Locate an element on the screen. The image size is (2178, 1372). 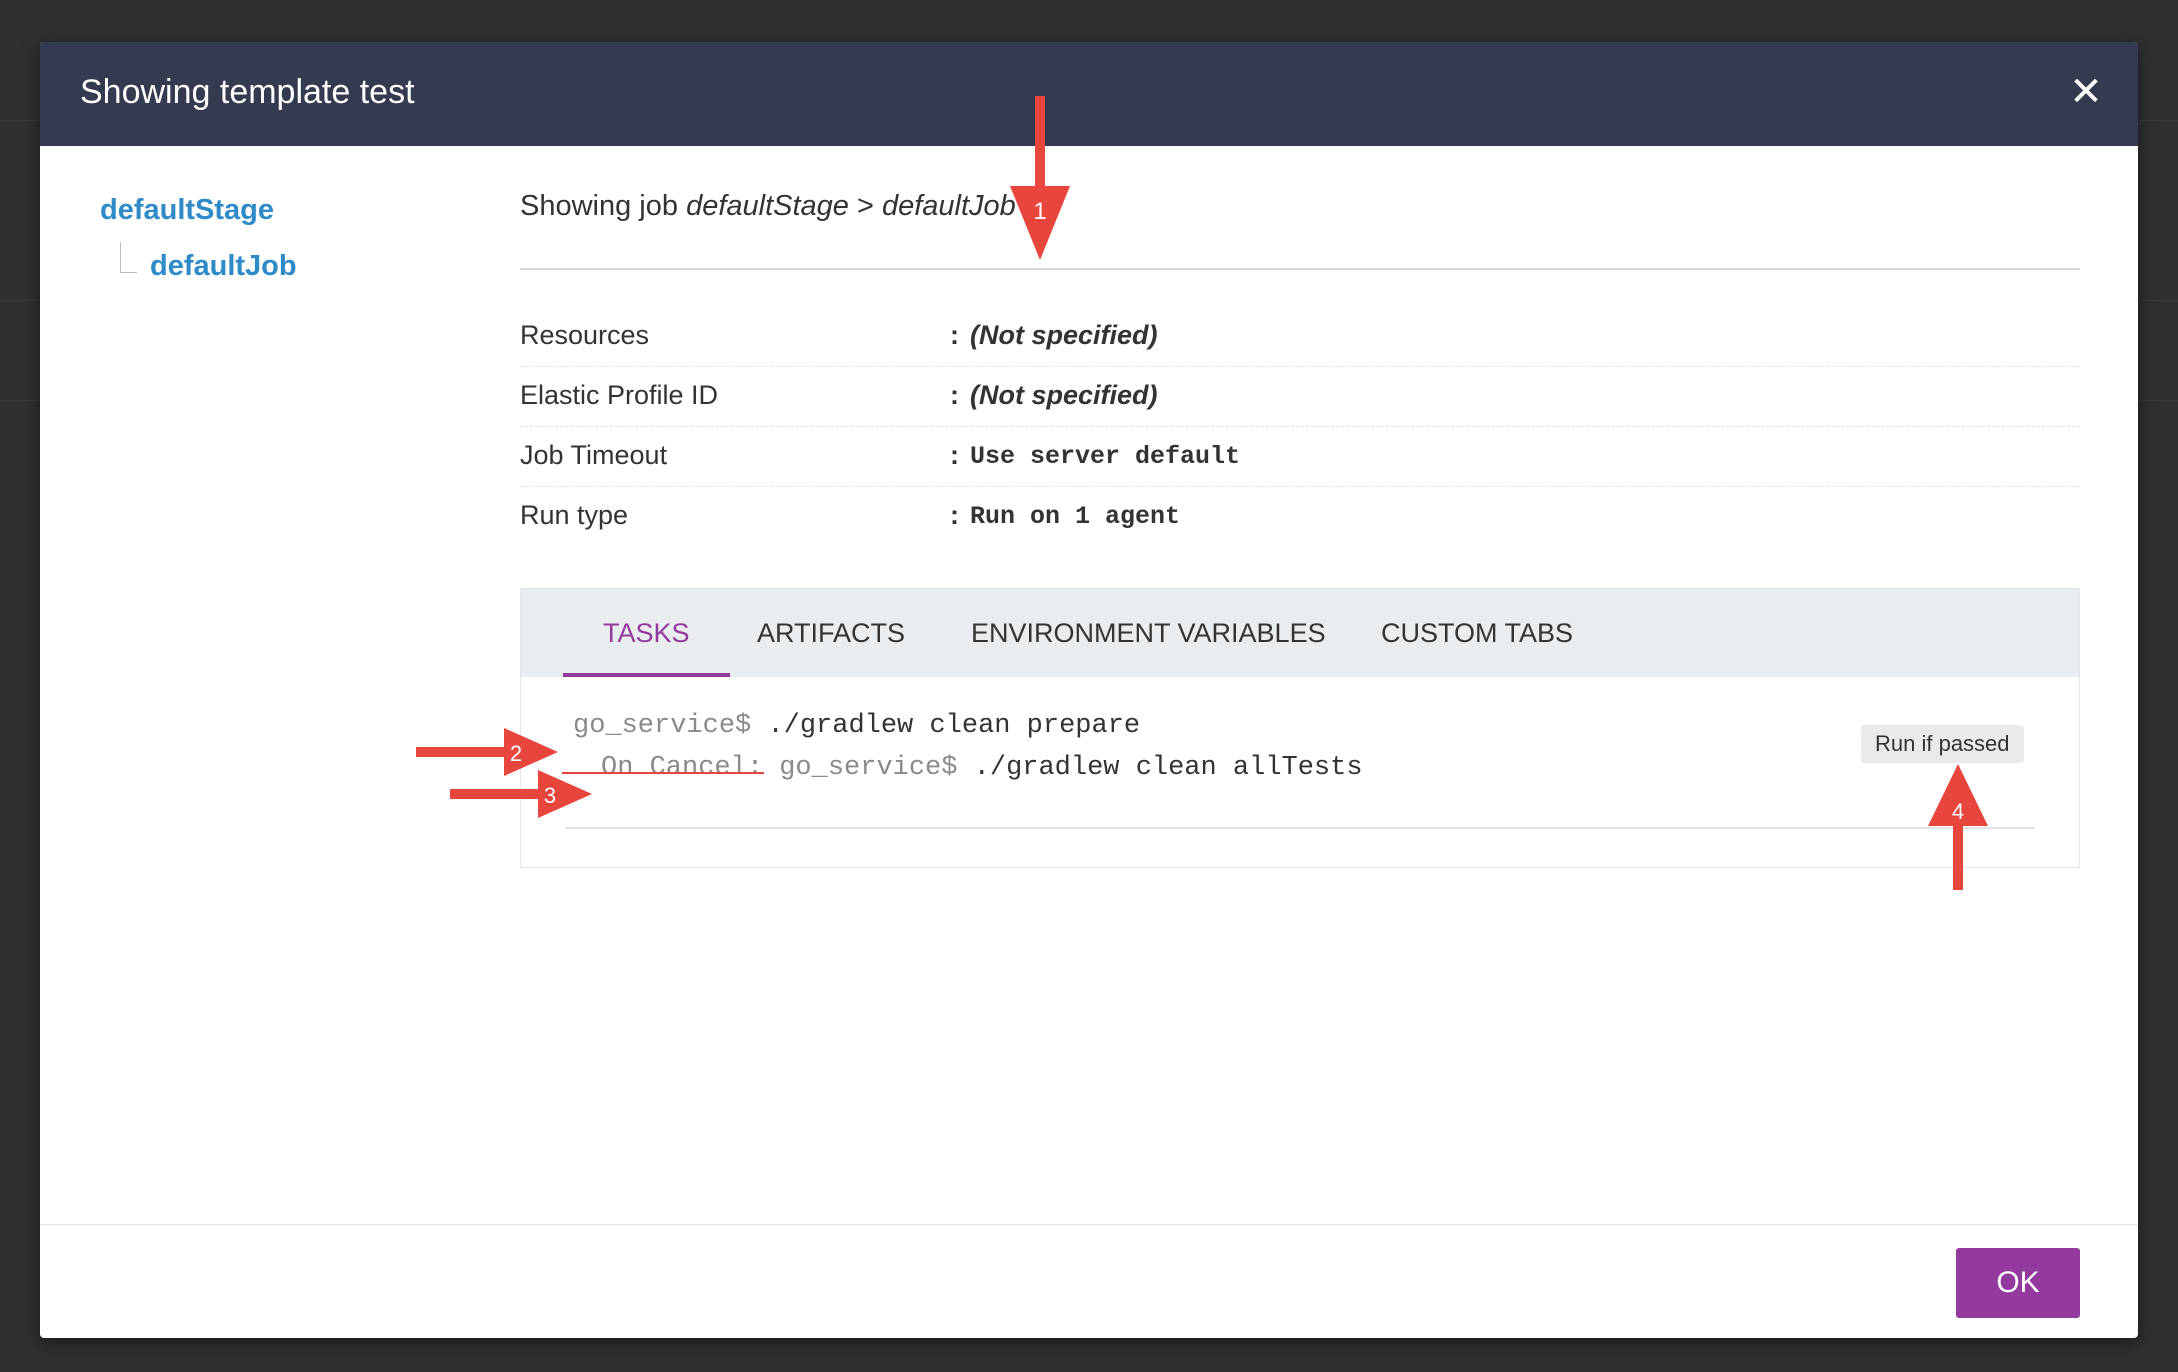
property-value: Run on 1 agent is located at coordinates (1075, 516).